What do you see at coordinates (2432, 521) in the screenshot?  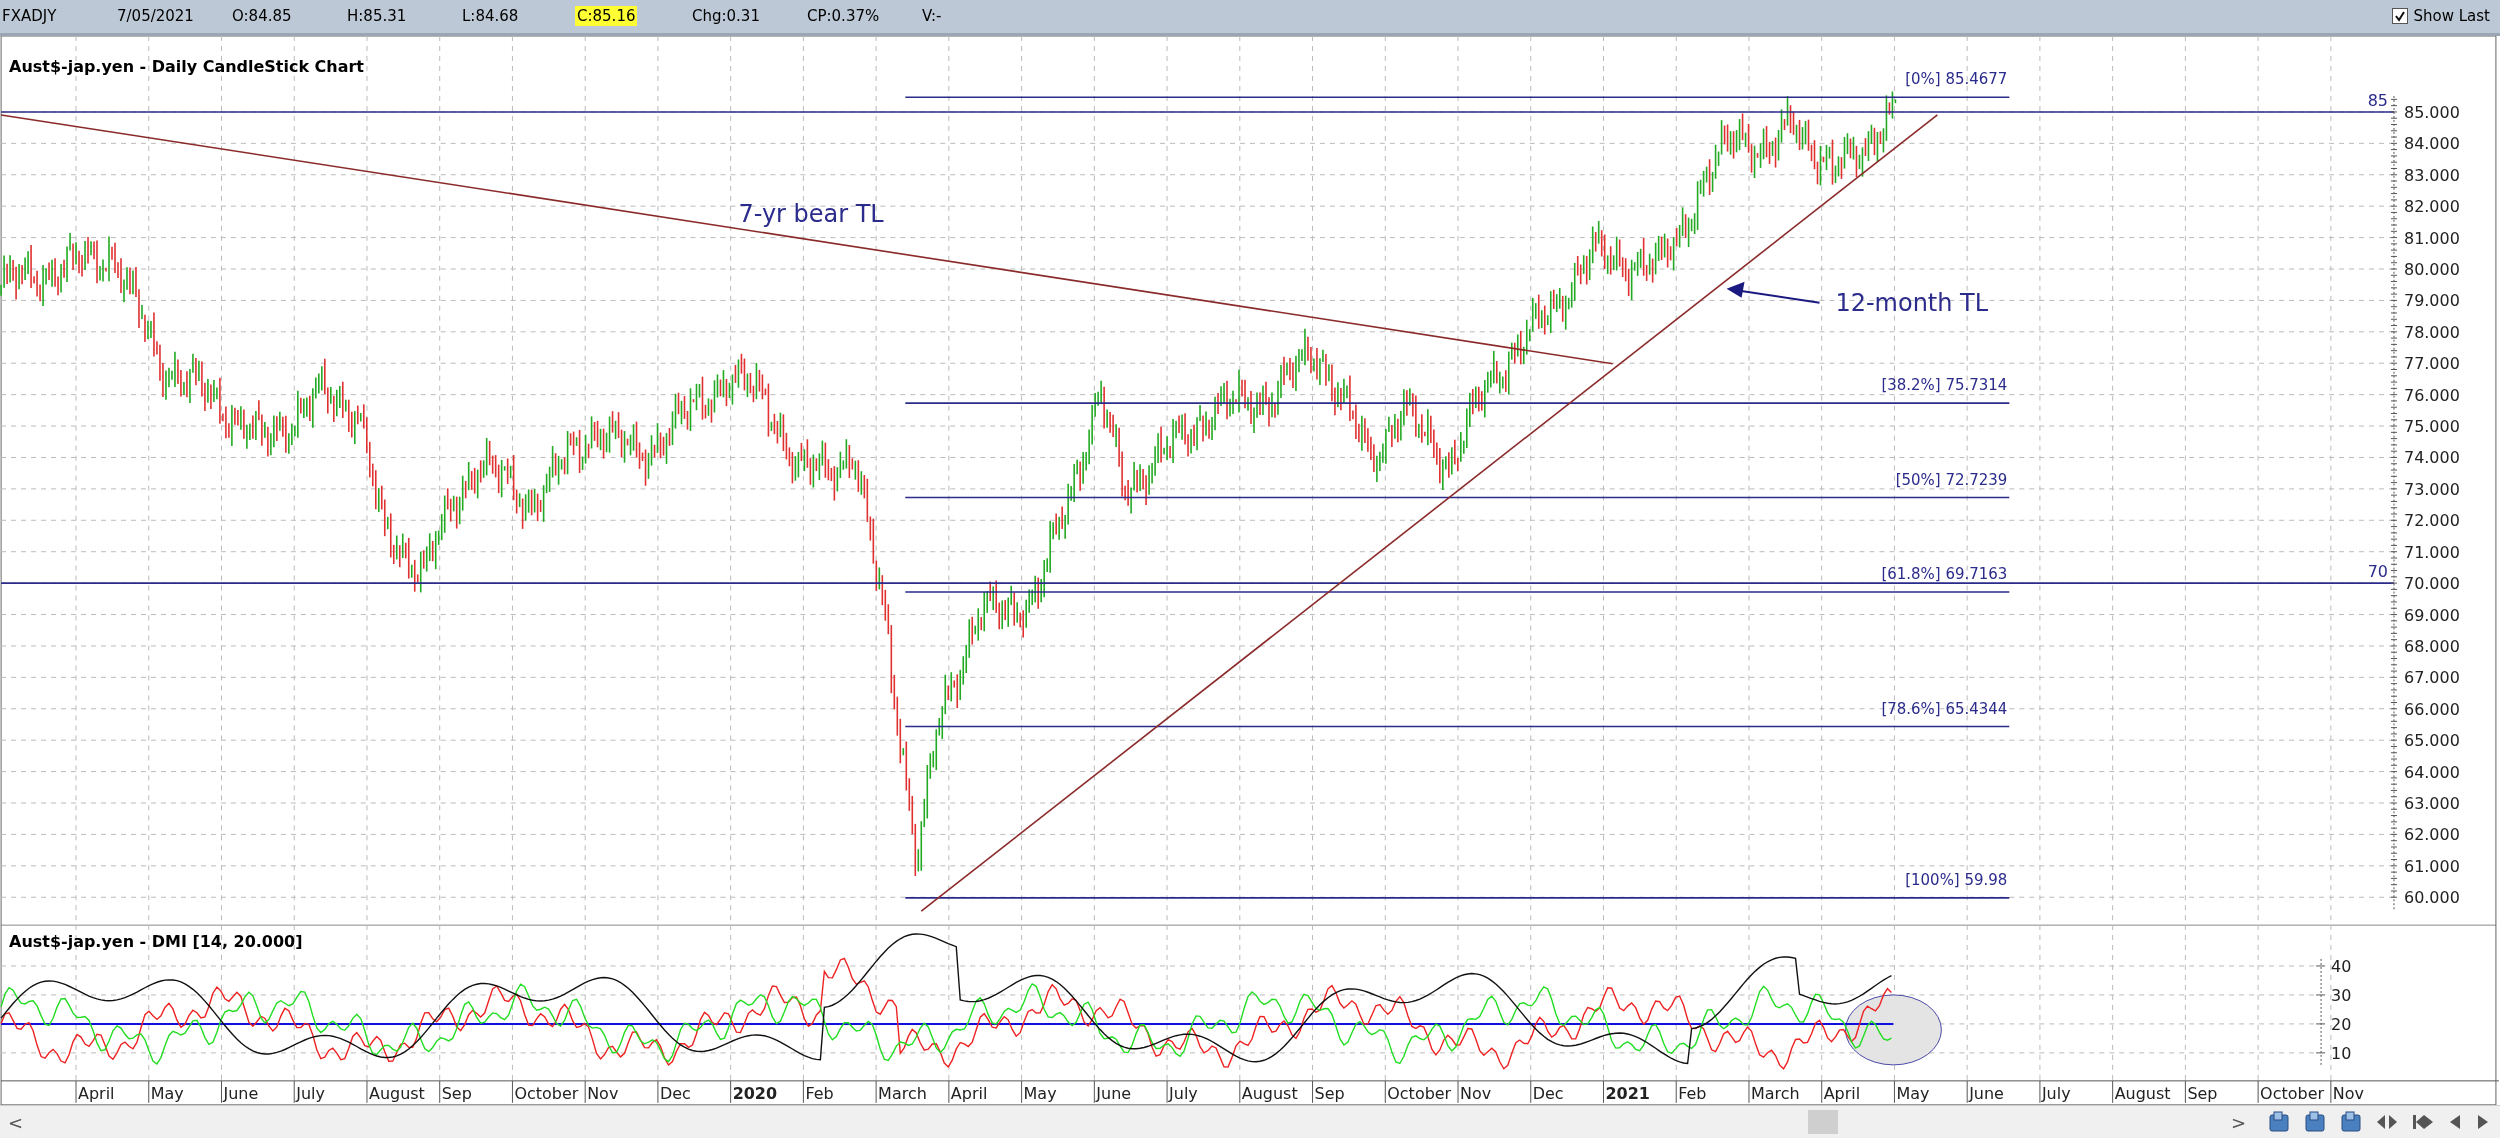 I see `axis-label: 72.000` at bounding box center [2432, 521].